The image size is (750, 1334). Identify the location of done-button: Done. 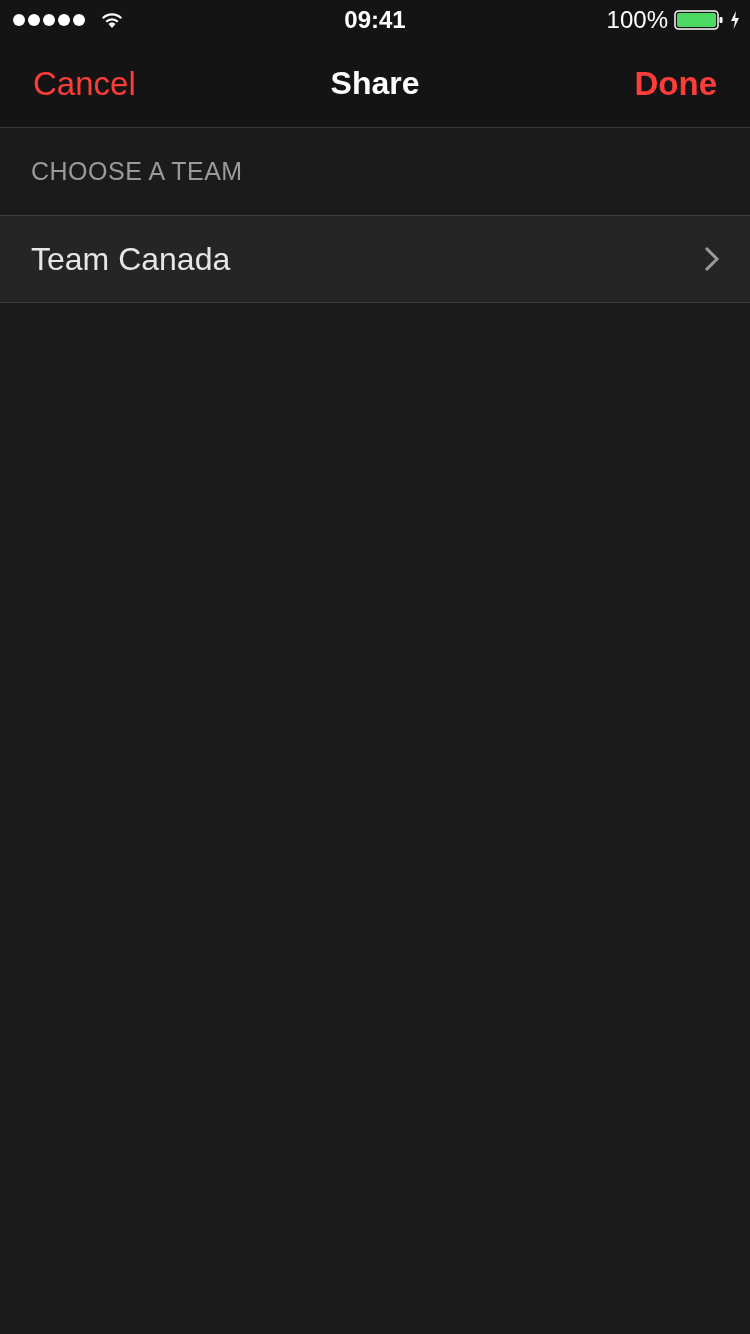
(675, 83).